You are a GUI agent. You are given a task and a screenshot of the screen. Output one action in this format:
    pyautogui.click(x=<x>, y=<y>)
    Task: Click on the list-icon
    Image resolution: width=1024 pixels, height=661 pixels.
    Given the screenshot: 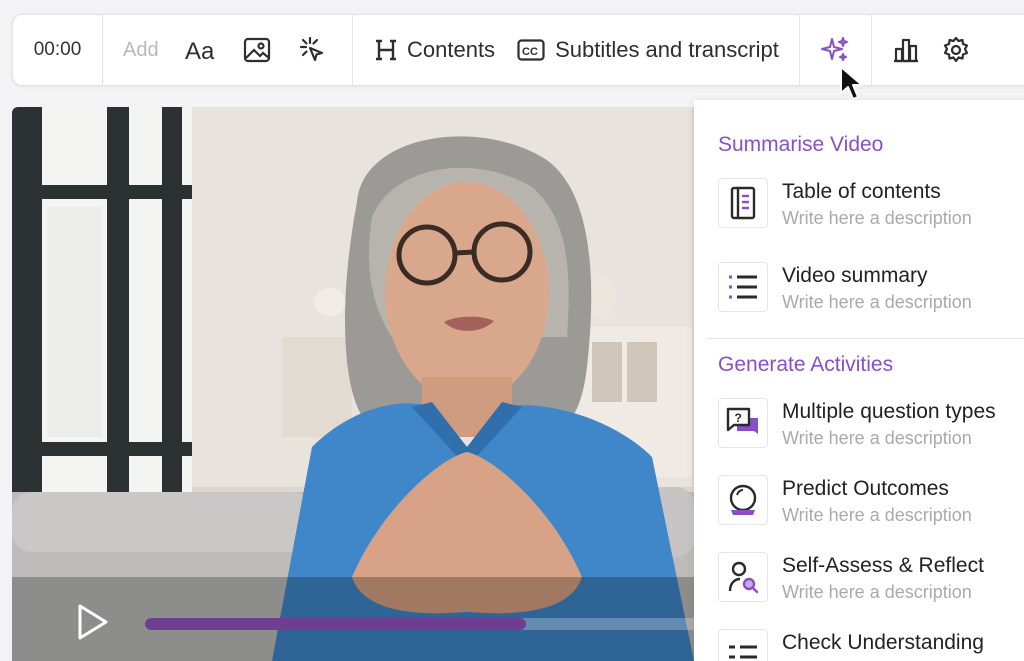 What is the action you would take?
    pyautogui.click(x=743, y=287)
    